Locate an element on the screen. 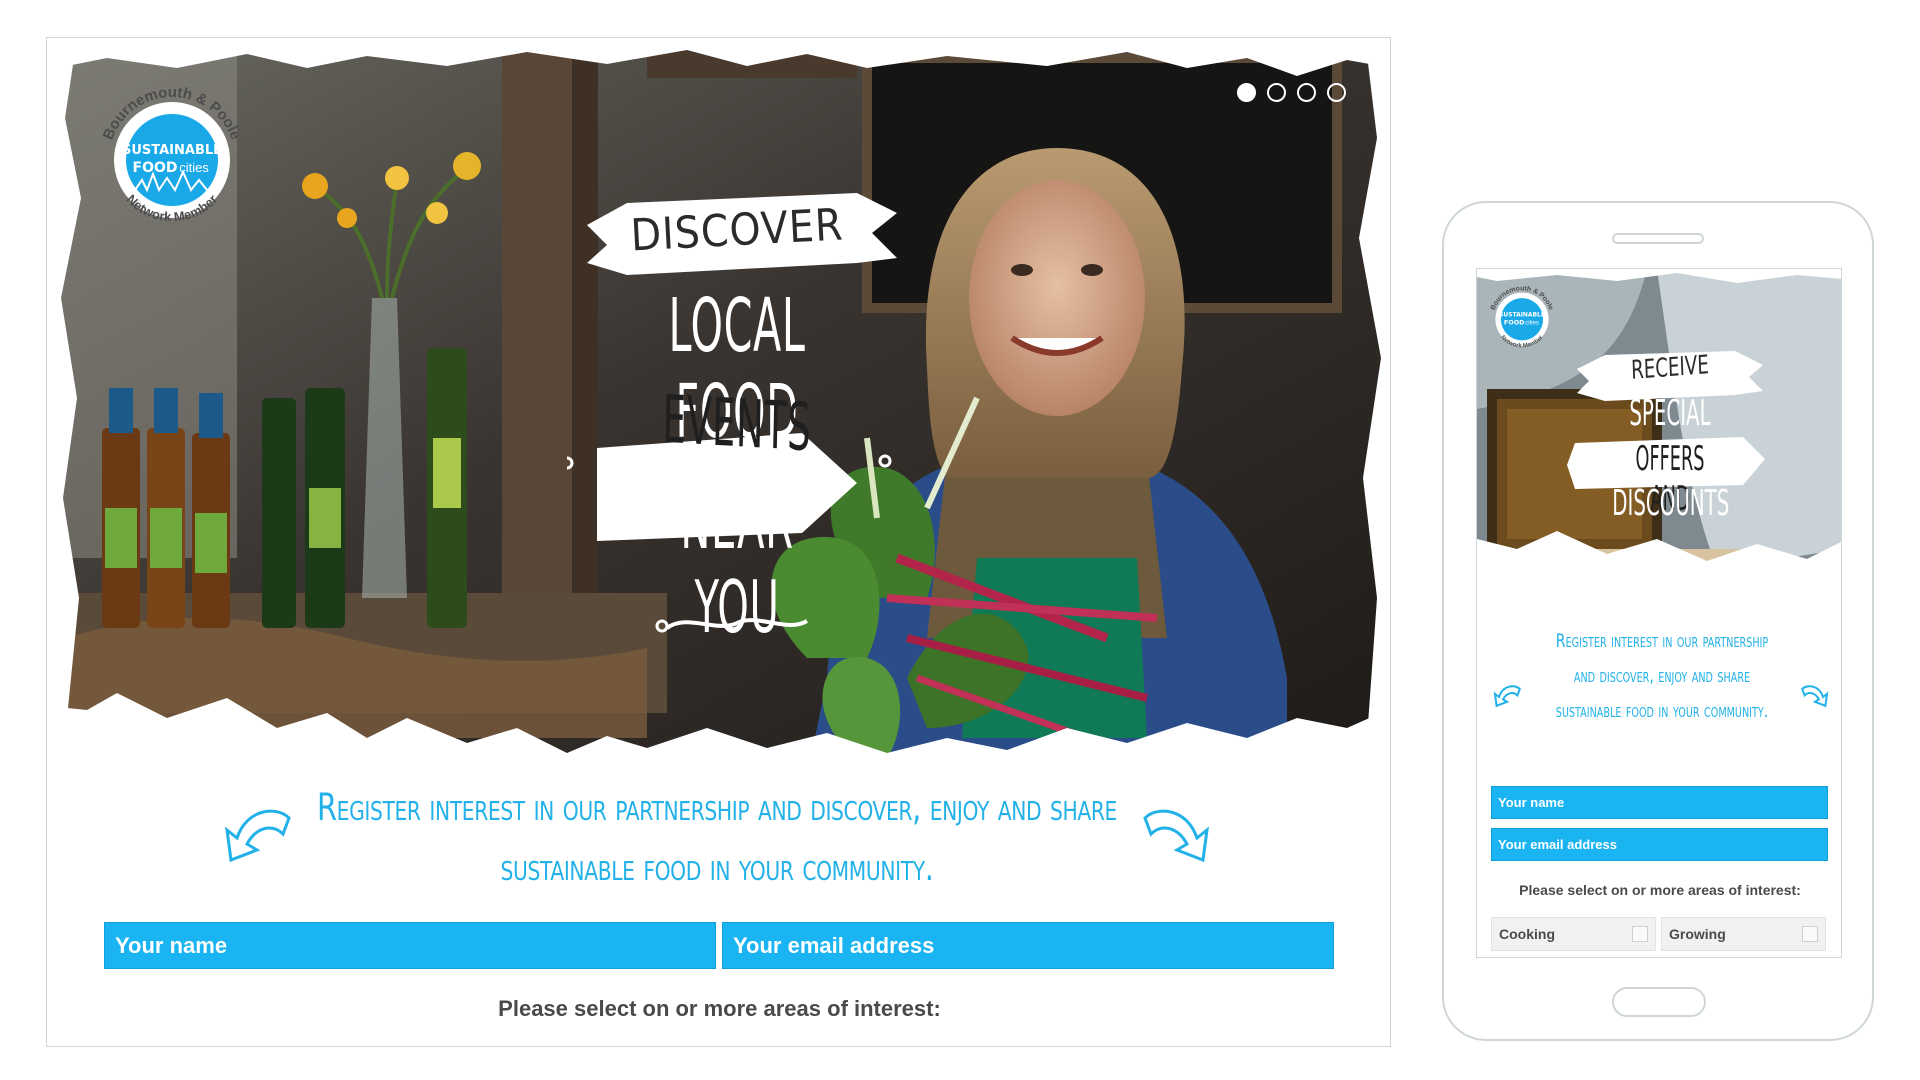 This screenshot has width=1920, height=1080. checkbox-cooking is located at coordinates (1640, 934).